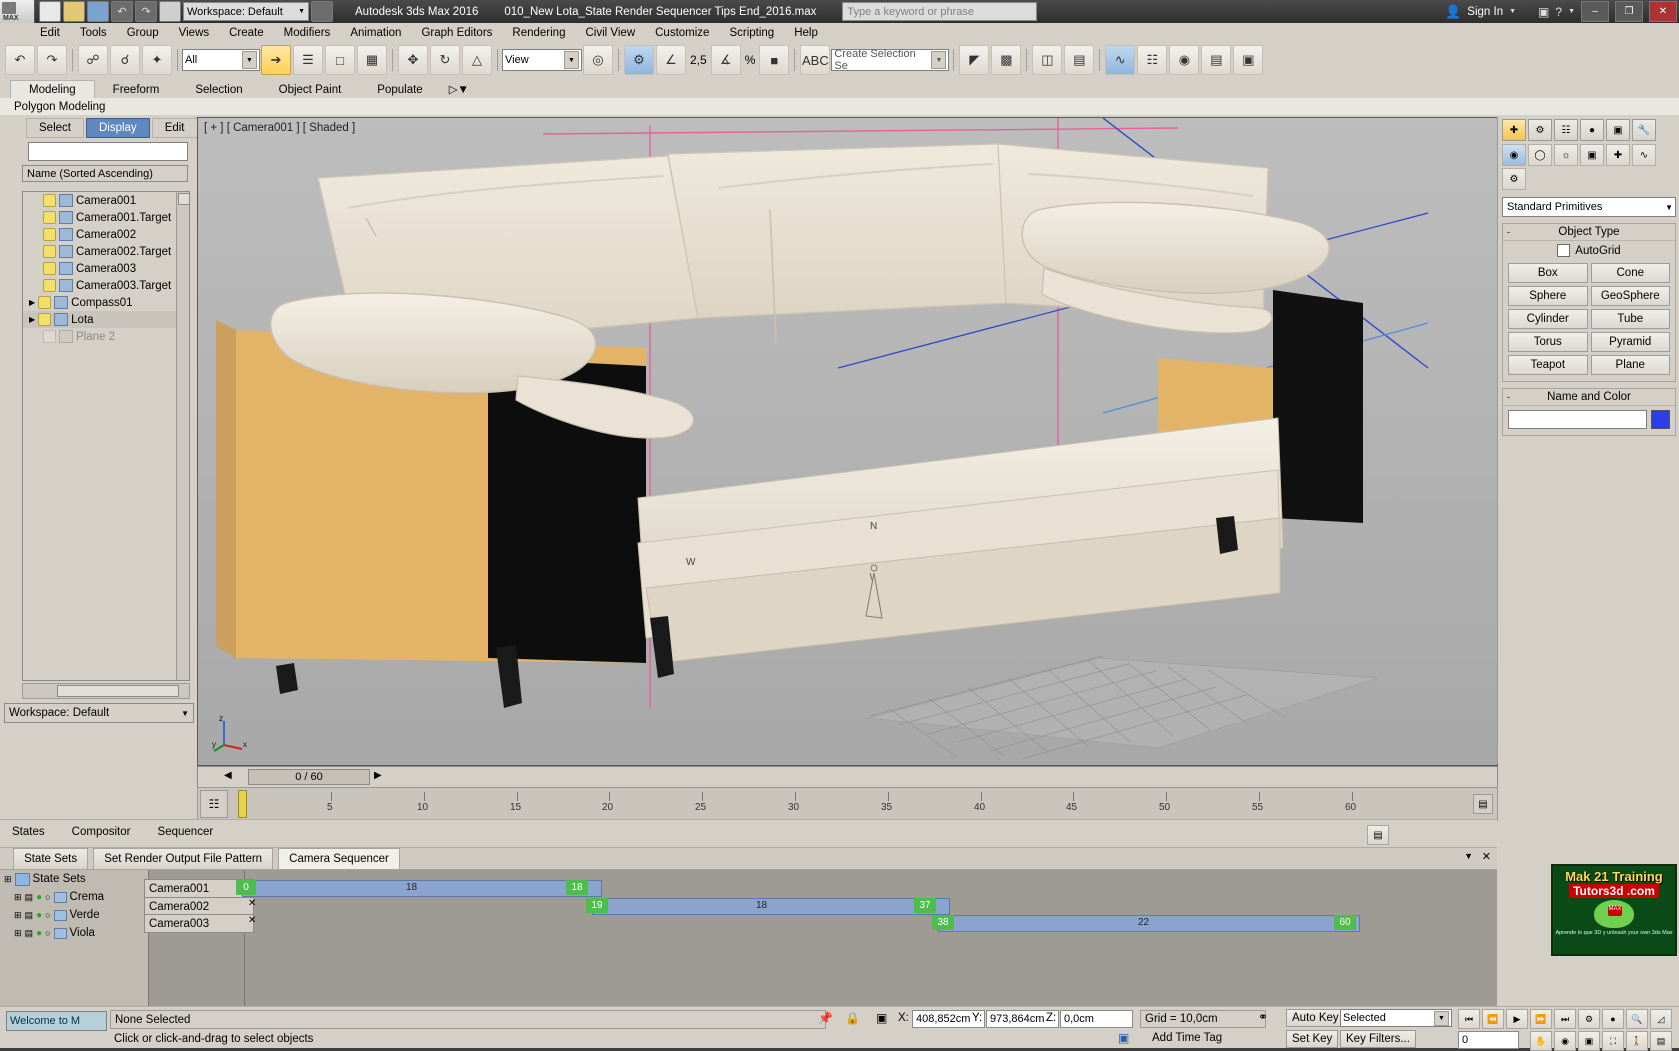 The image size is (1679, 1051). I want to click on shapes-icon: ◯, so click(1540, 155).